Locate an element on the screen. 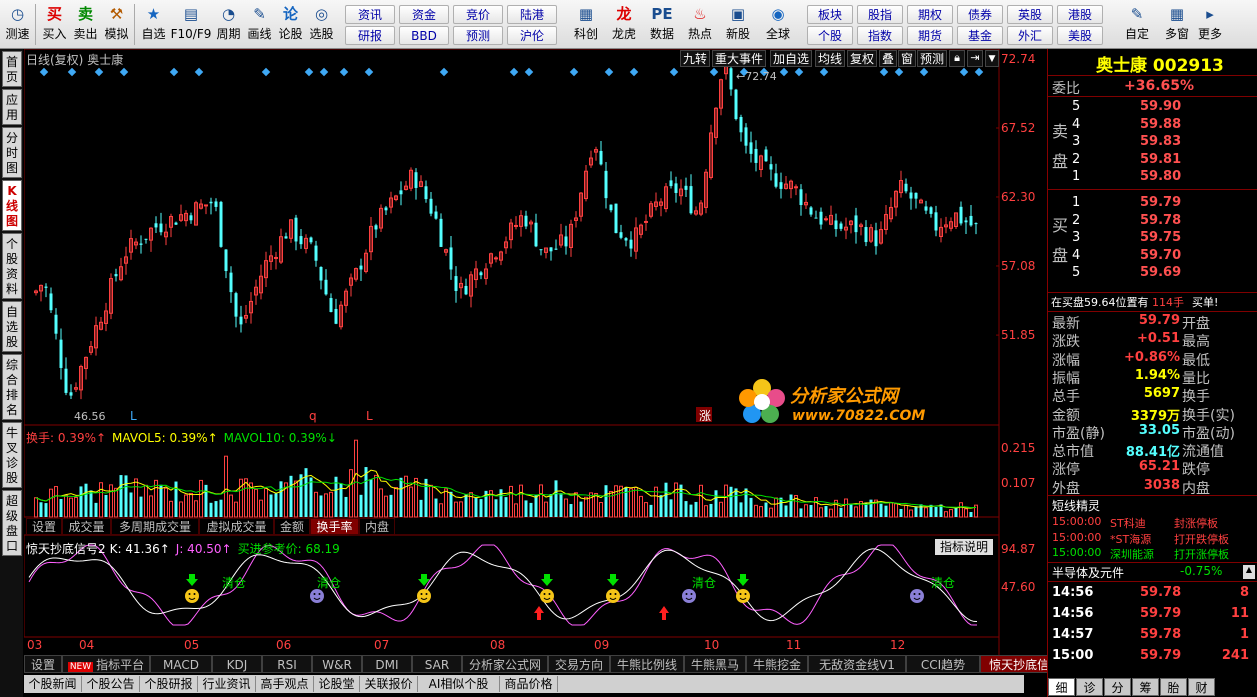 The image size is (1257, 697). market-link-3: 债券 is located at coordinates (980, 14).